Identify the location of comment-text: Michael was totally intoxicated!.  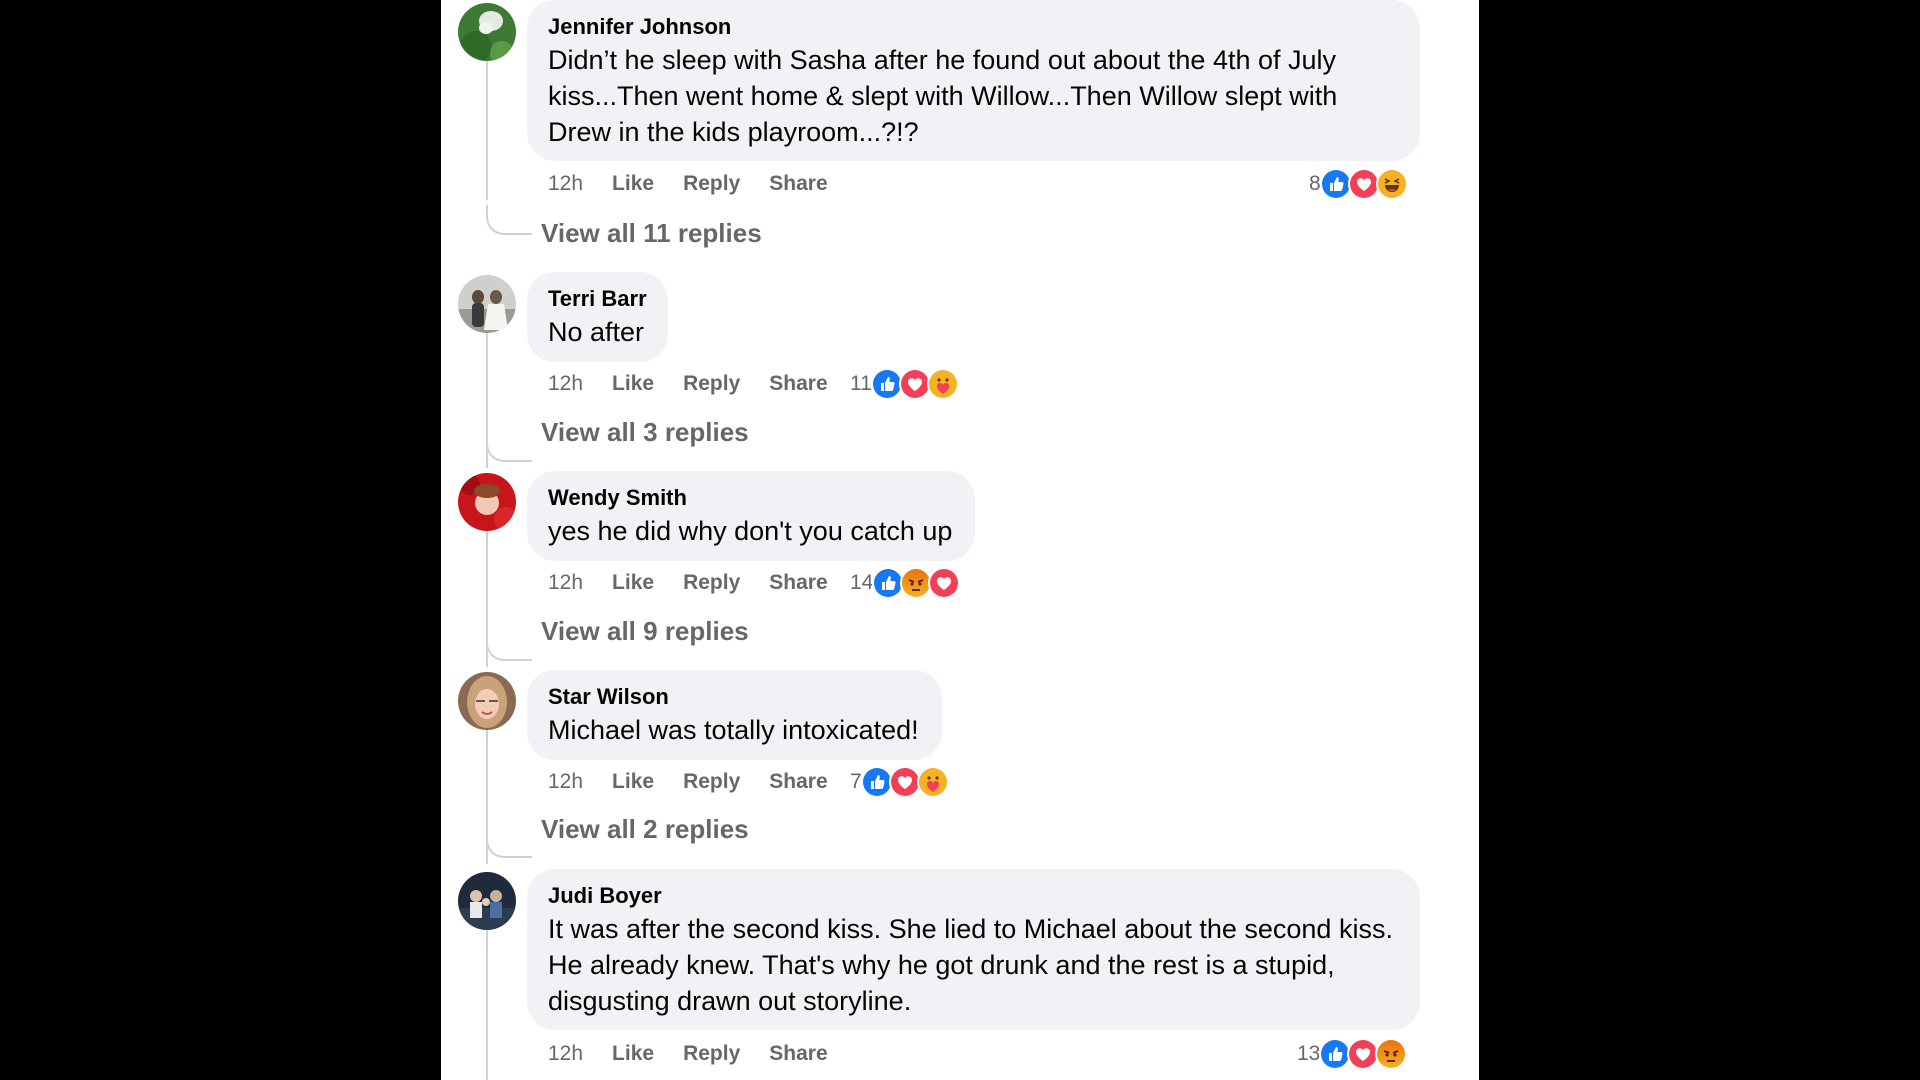
(733, 730).